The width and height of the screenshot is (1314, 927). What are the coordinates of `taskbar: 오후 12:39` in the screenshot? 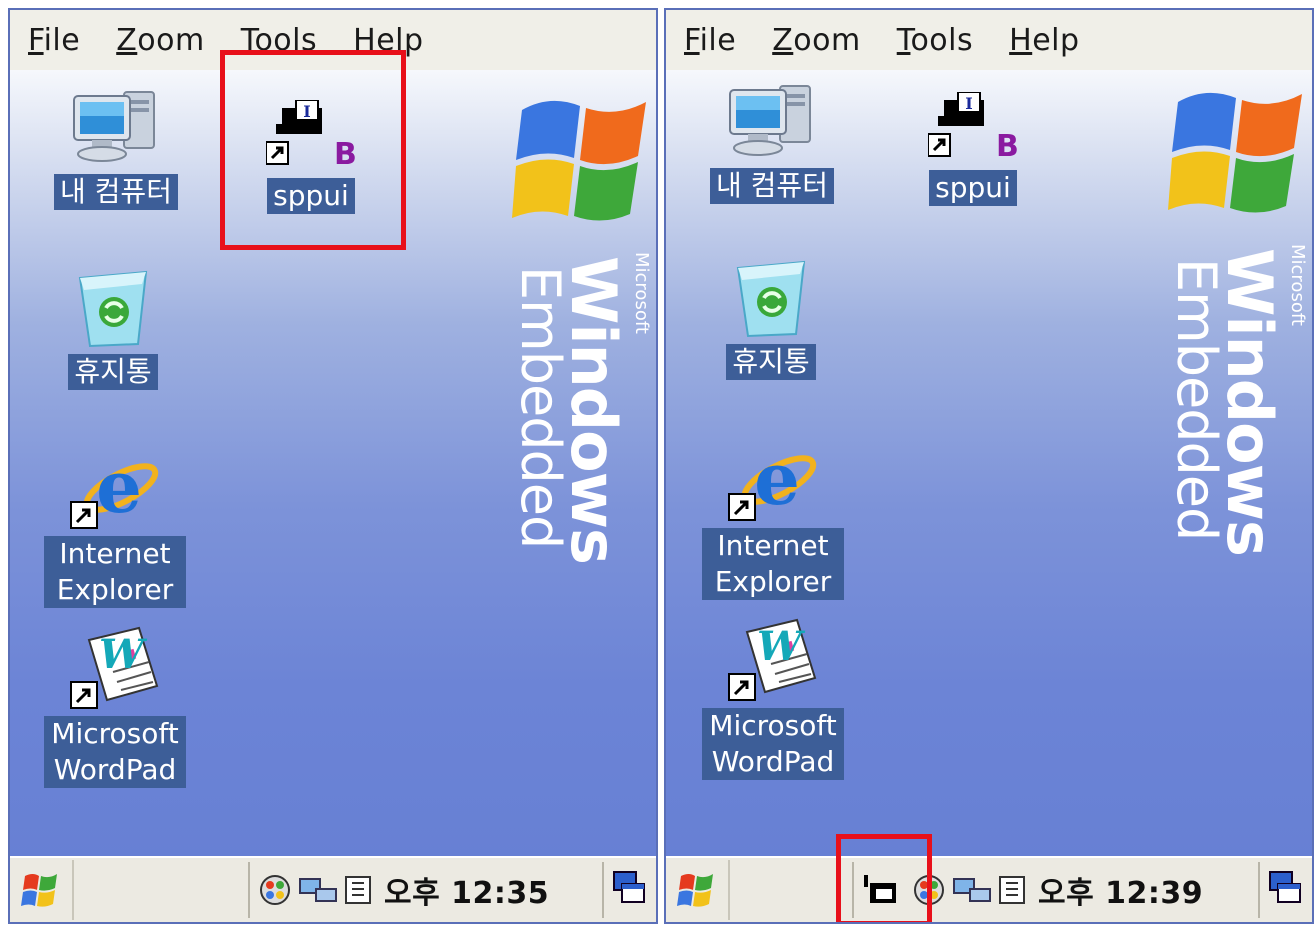 It's located at (989, 889).